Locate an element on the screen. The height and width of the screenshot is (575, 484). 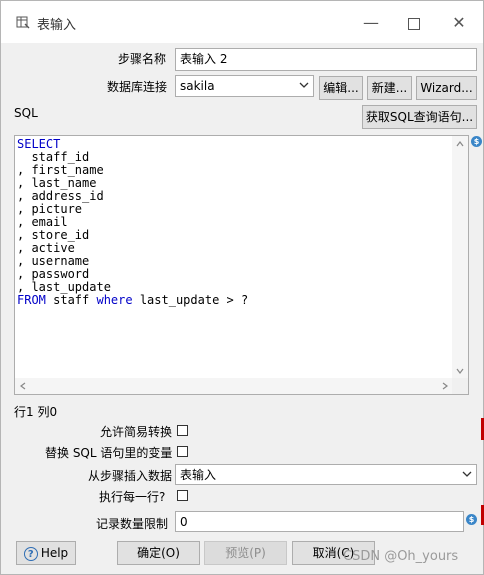
horizontal-scrollbar is located at coordinates (234, 386).